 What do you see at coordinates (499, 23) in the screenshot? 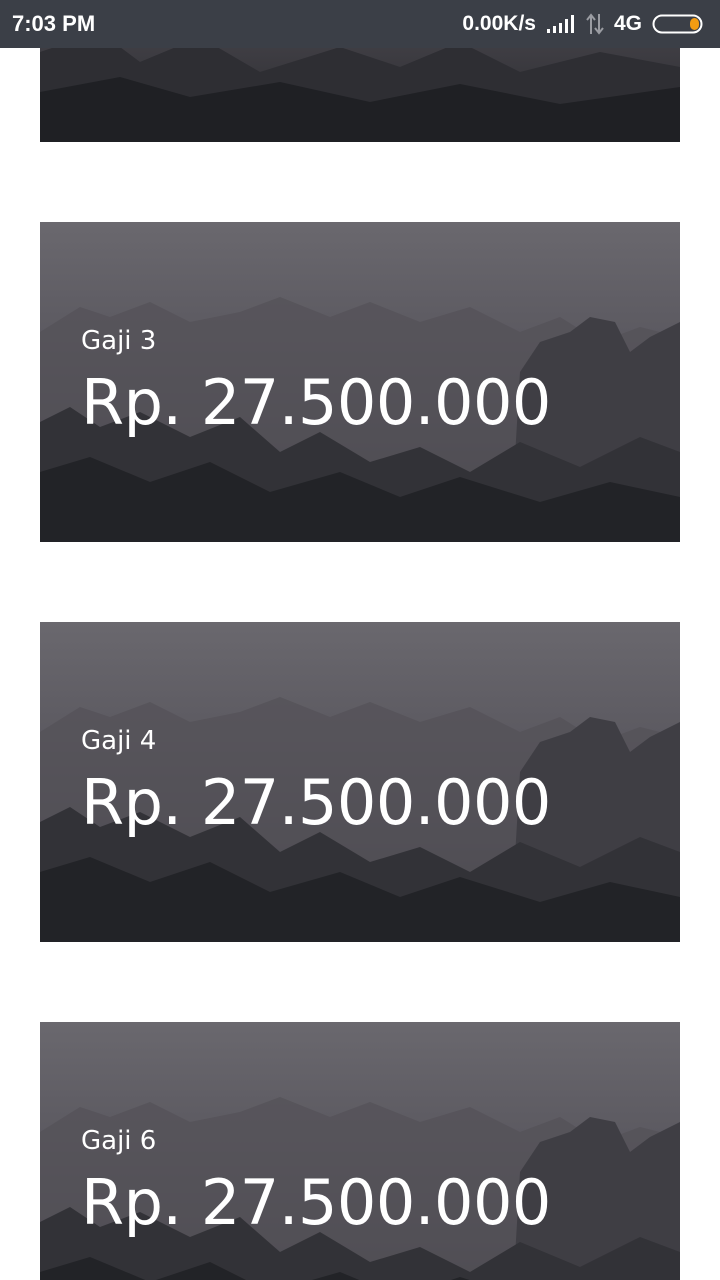
I see `network-speed: 0.00K/s` at bounding box center [499, 23].